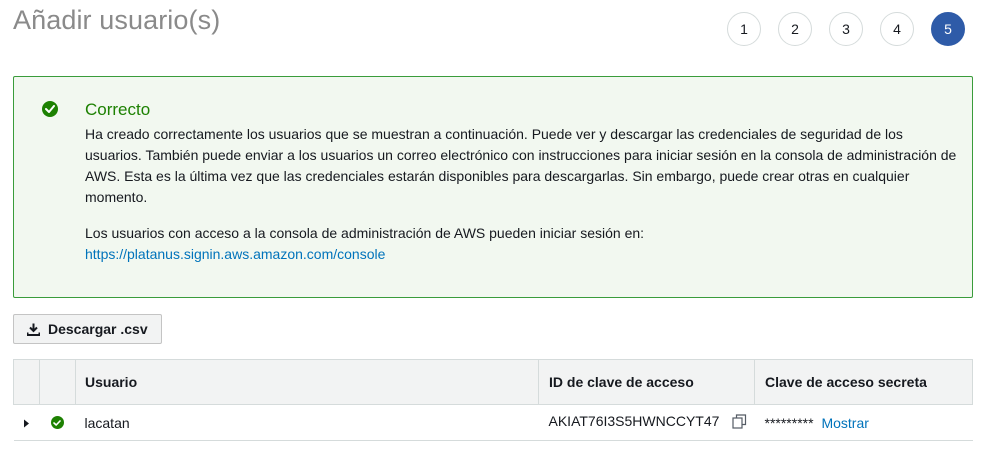  Describe the element at coordinates (50, 109) in the screenshot. I see `check-circle-icon` at that location.